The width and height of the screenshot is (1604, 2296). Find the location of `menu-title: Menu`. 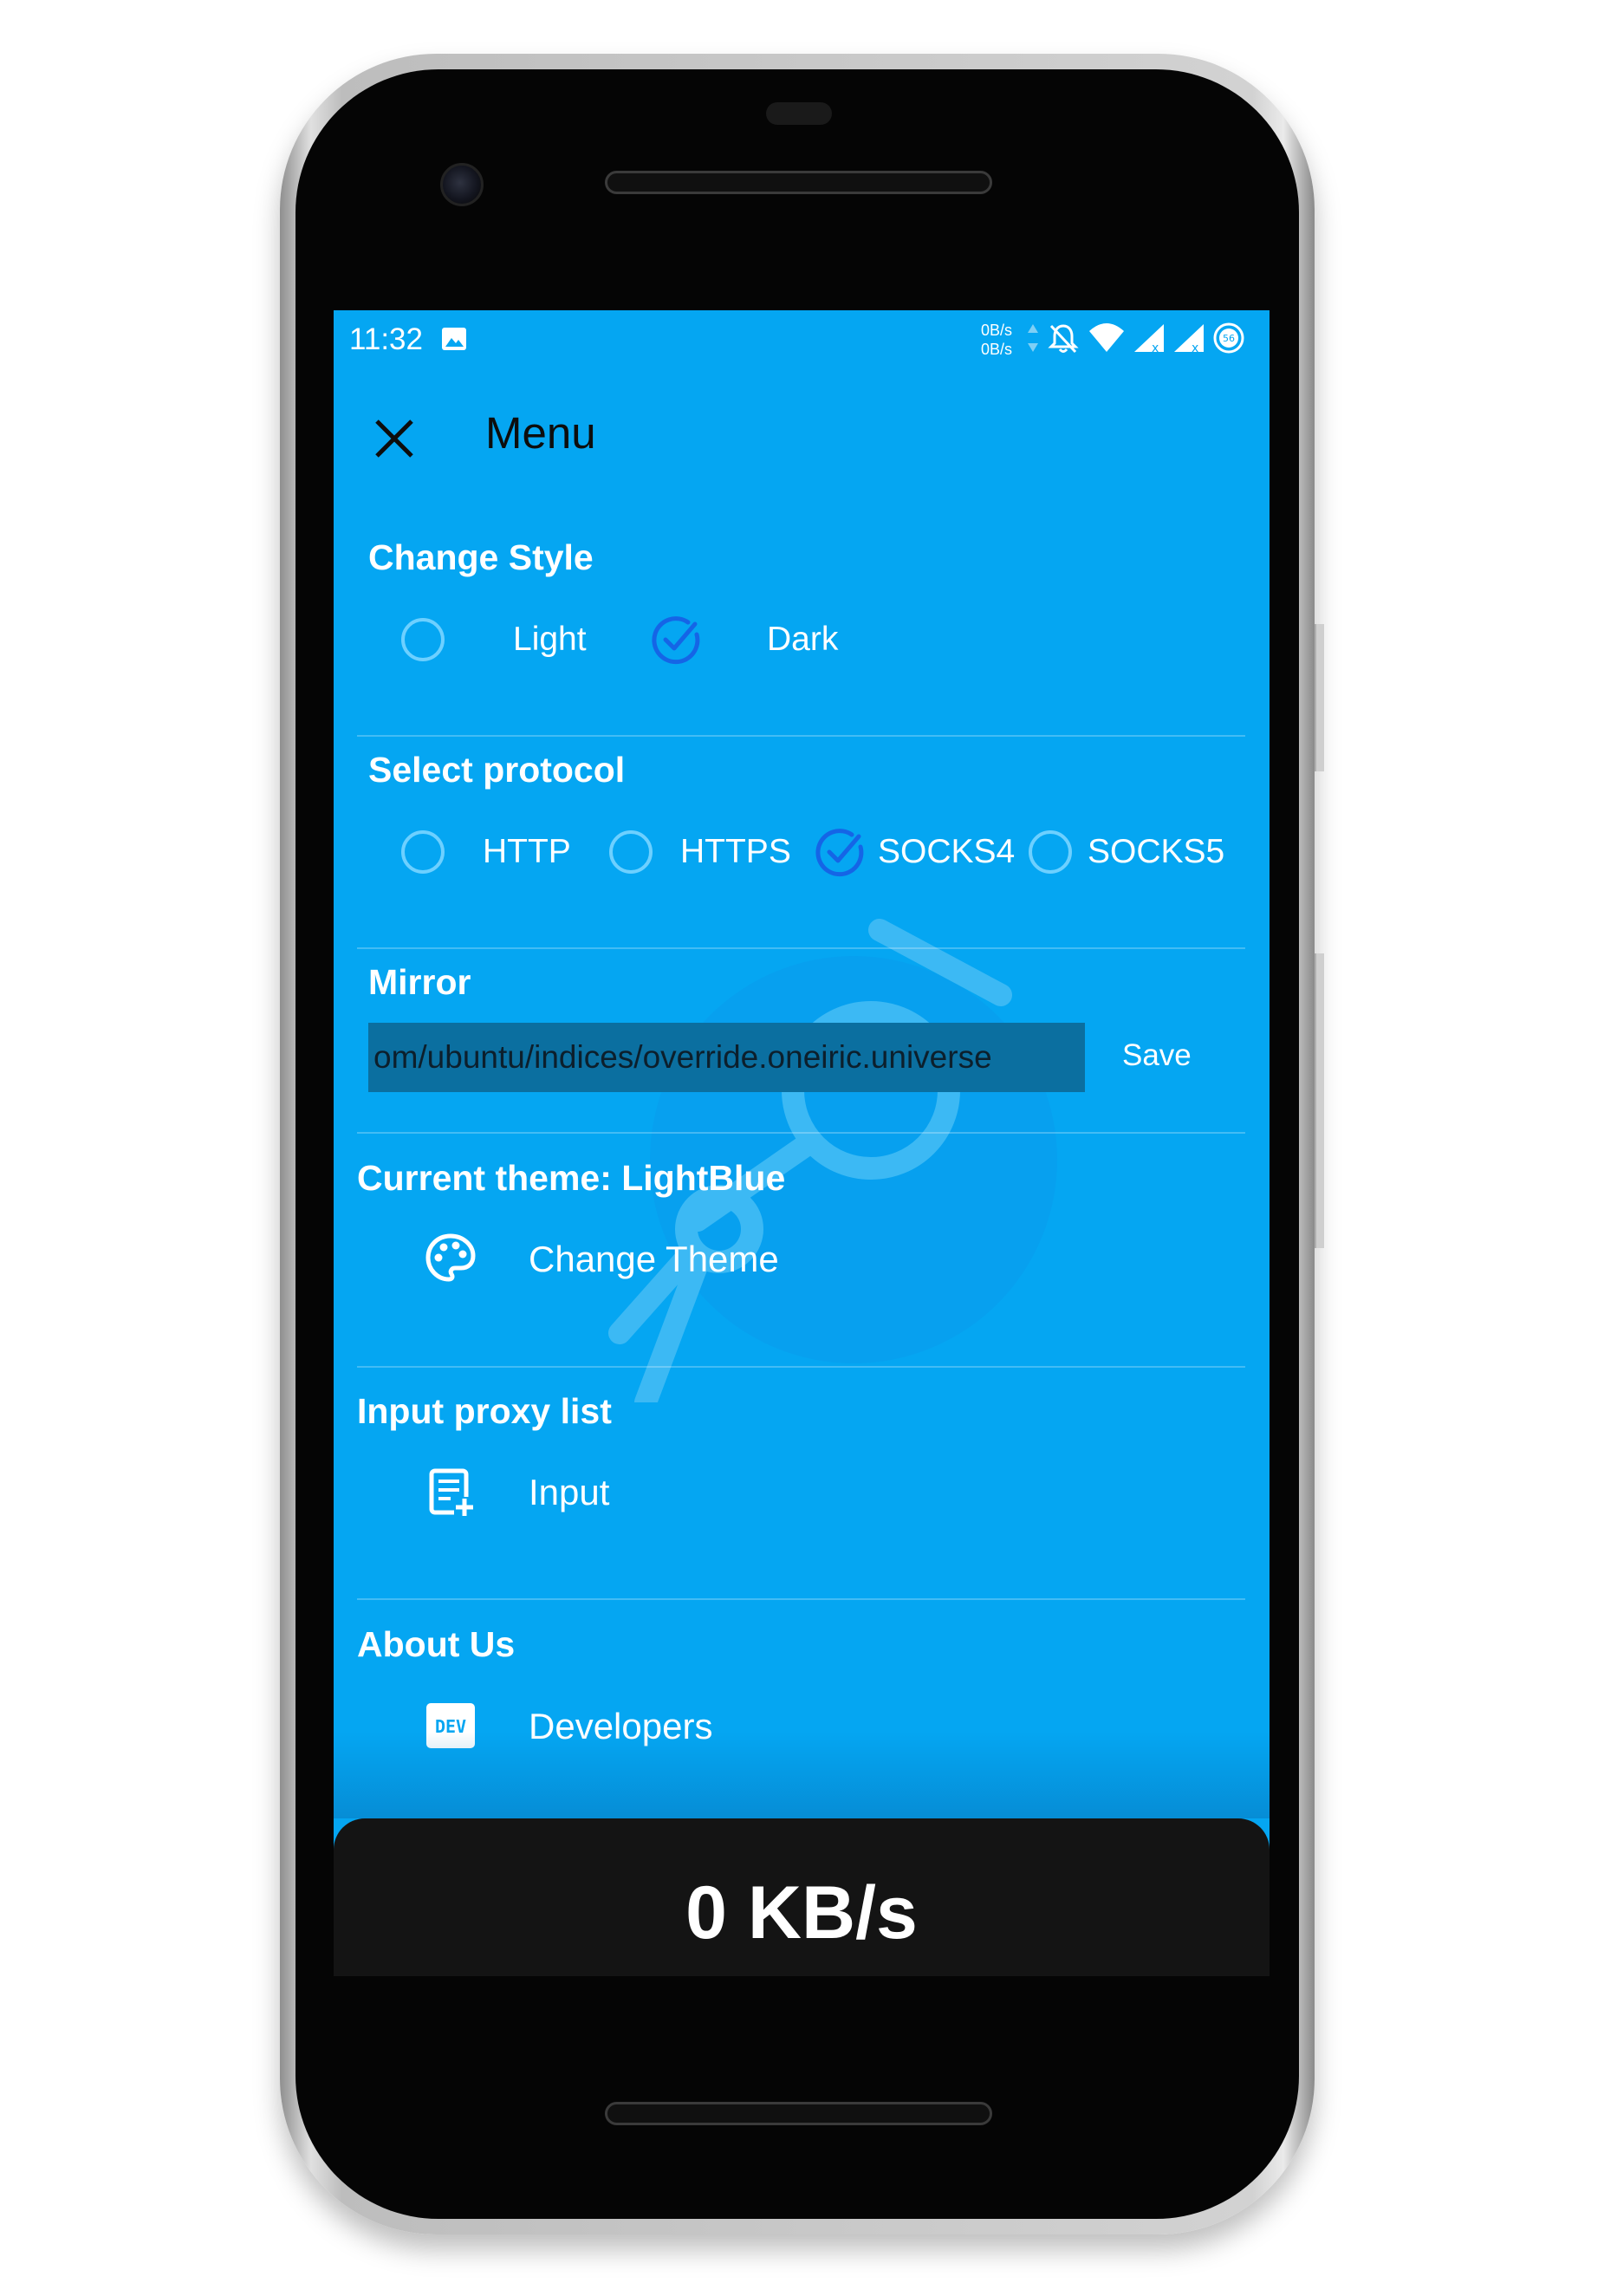

menu-title: Menu is located at coordinates (540, 433).